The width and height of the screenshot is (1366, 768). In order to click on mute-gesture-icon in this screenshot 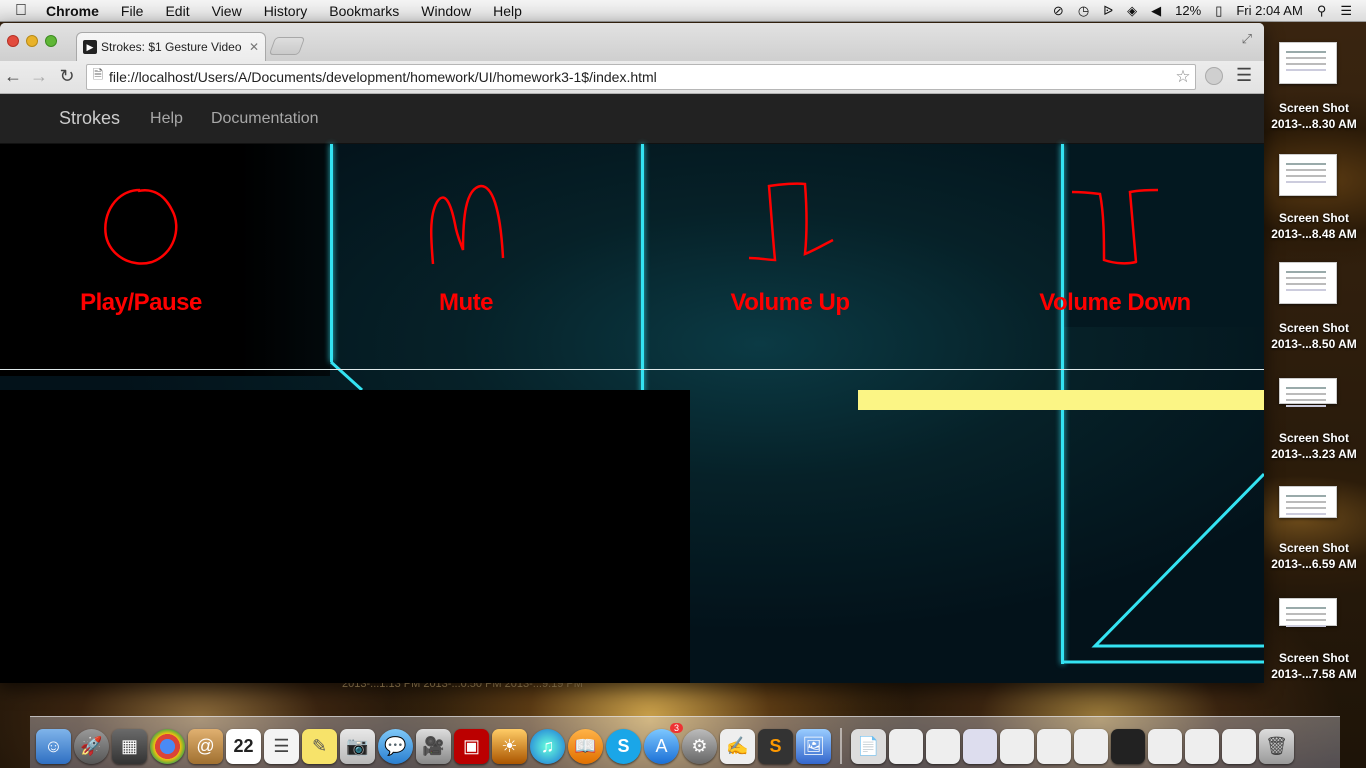, I will do `click(467, 224)`.